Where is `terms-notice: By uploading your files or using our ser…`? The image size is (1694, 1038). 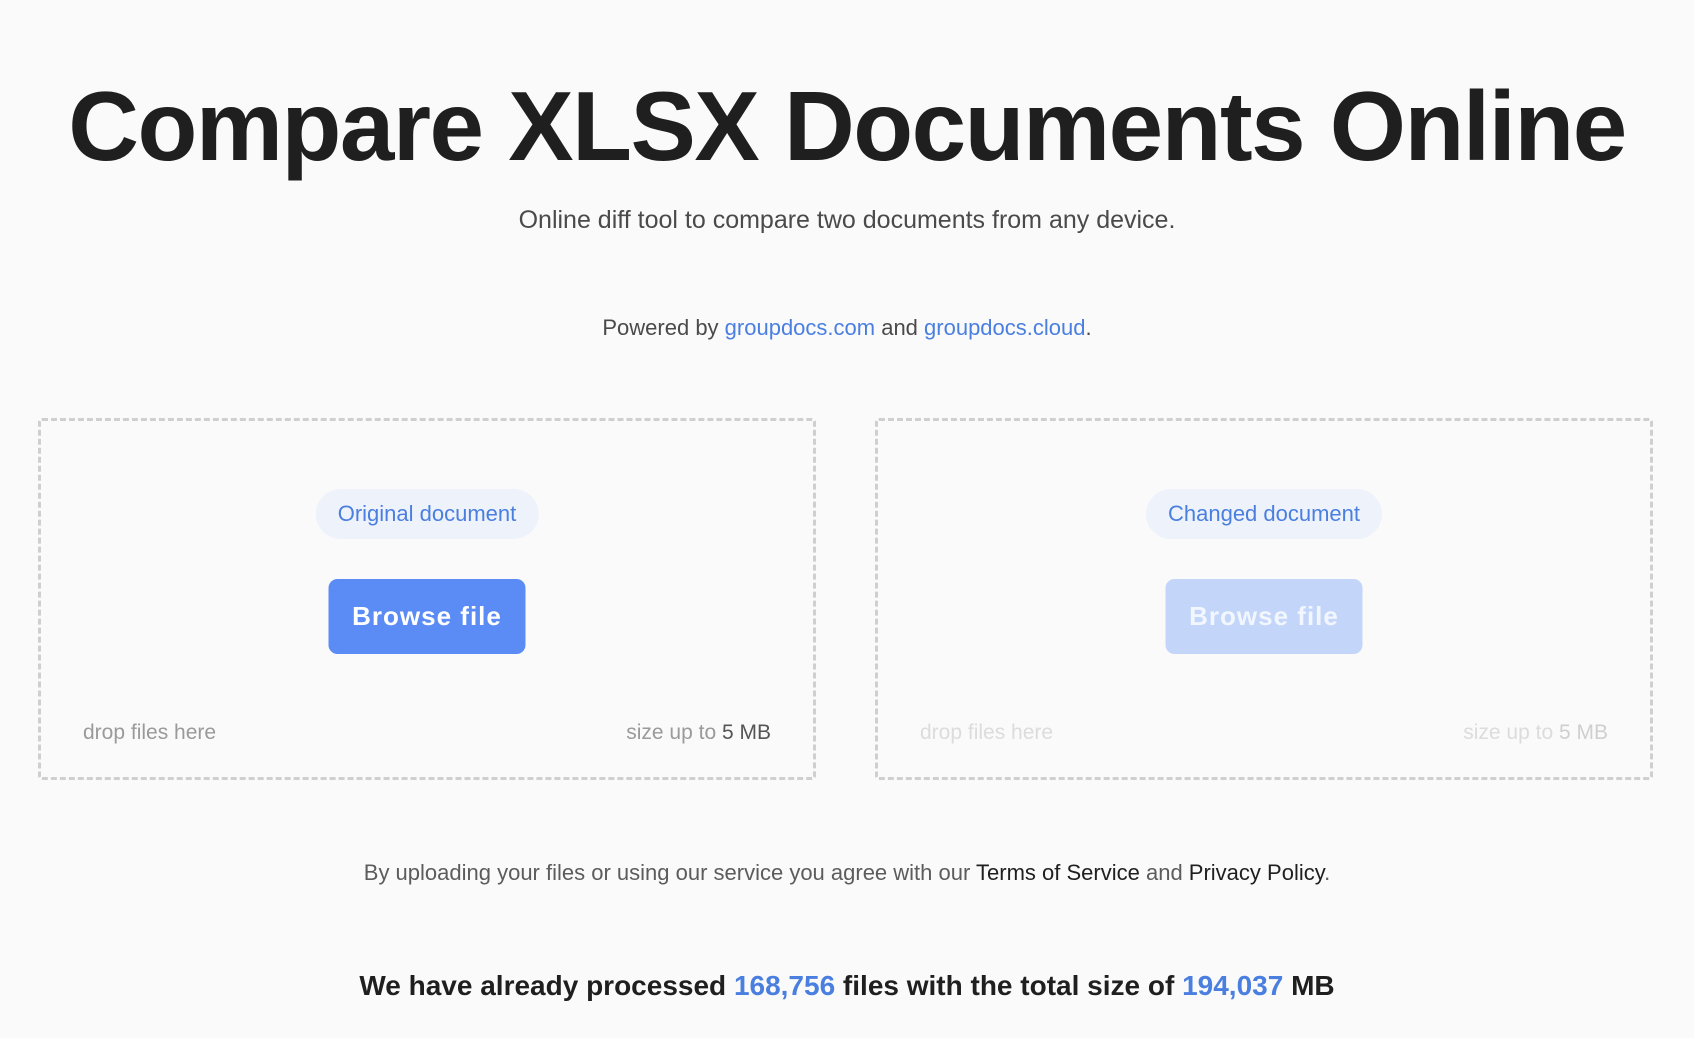 terms-notice: By uploading your files or using our ser… is located at coordinates (847, 873).